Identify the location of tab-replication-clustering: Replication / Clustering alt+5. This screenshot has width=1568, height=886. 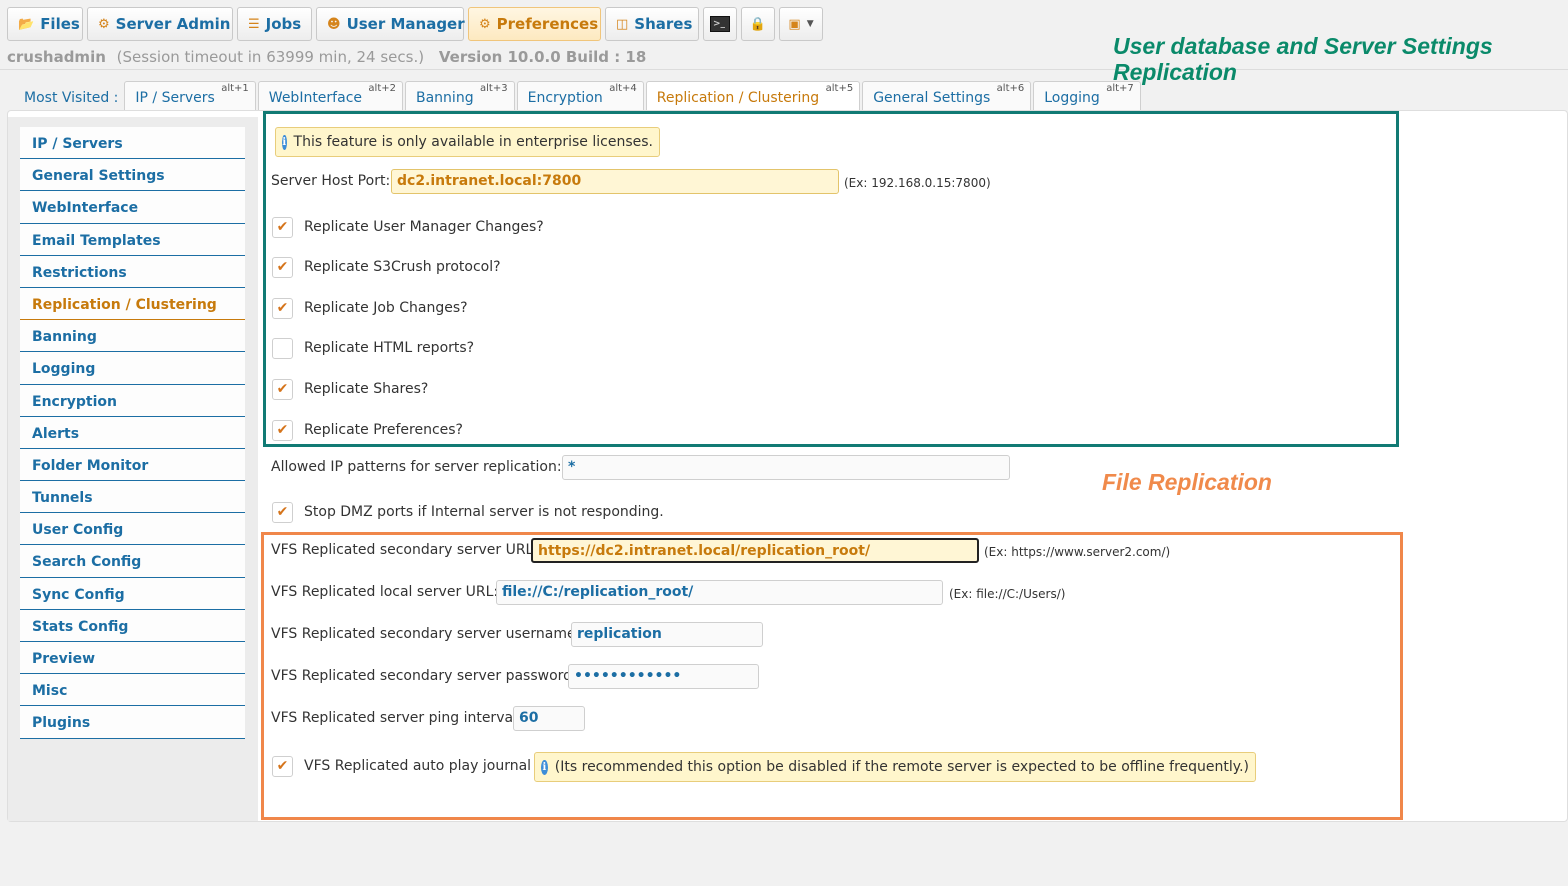
(753, 95).